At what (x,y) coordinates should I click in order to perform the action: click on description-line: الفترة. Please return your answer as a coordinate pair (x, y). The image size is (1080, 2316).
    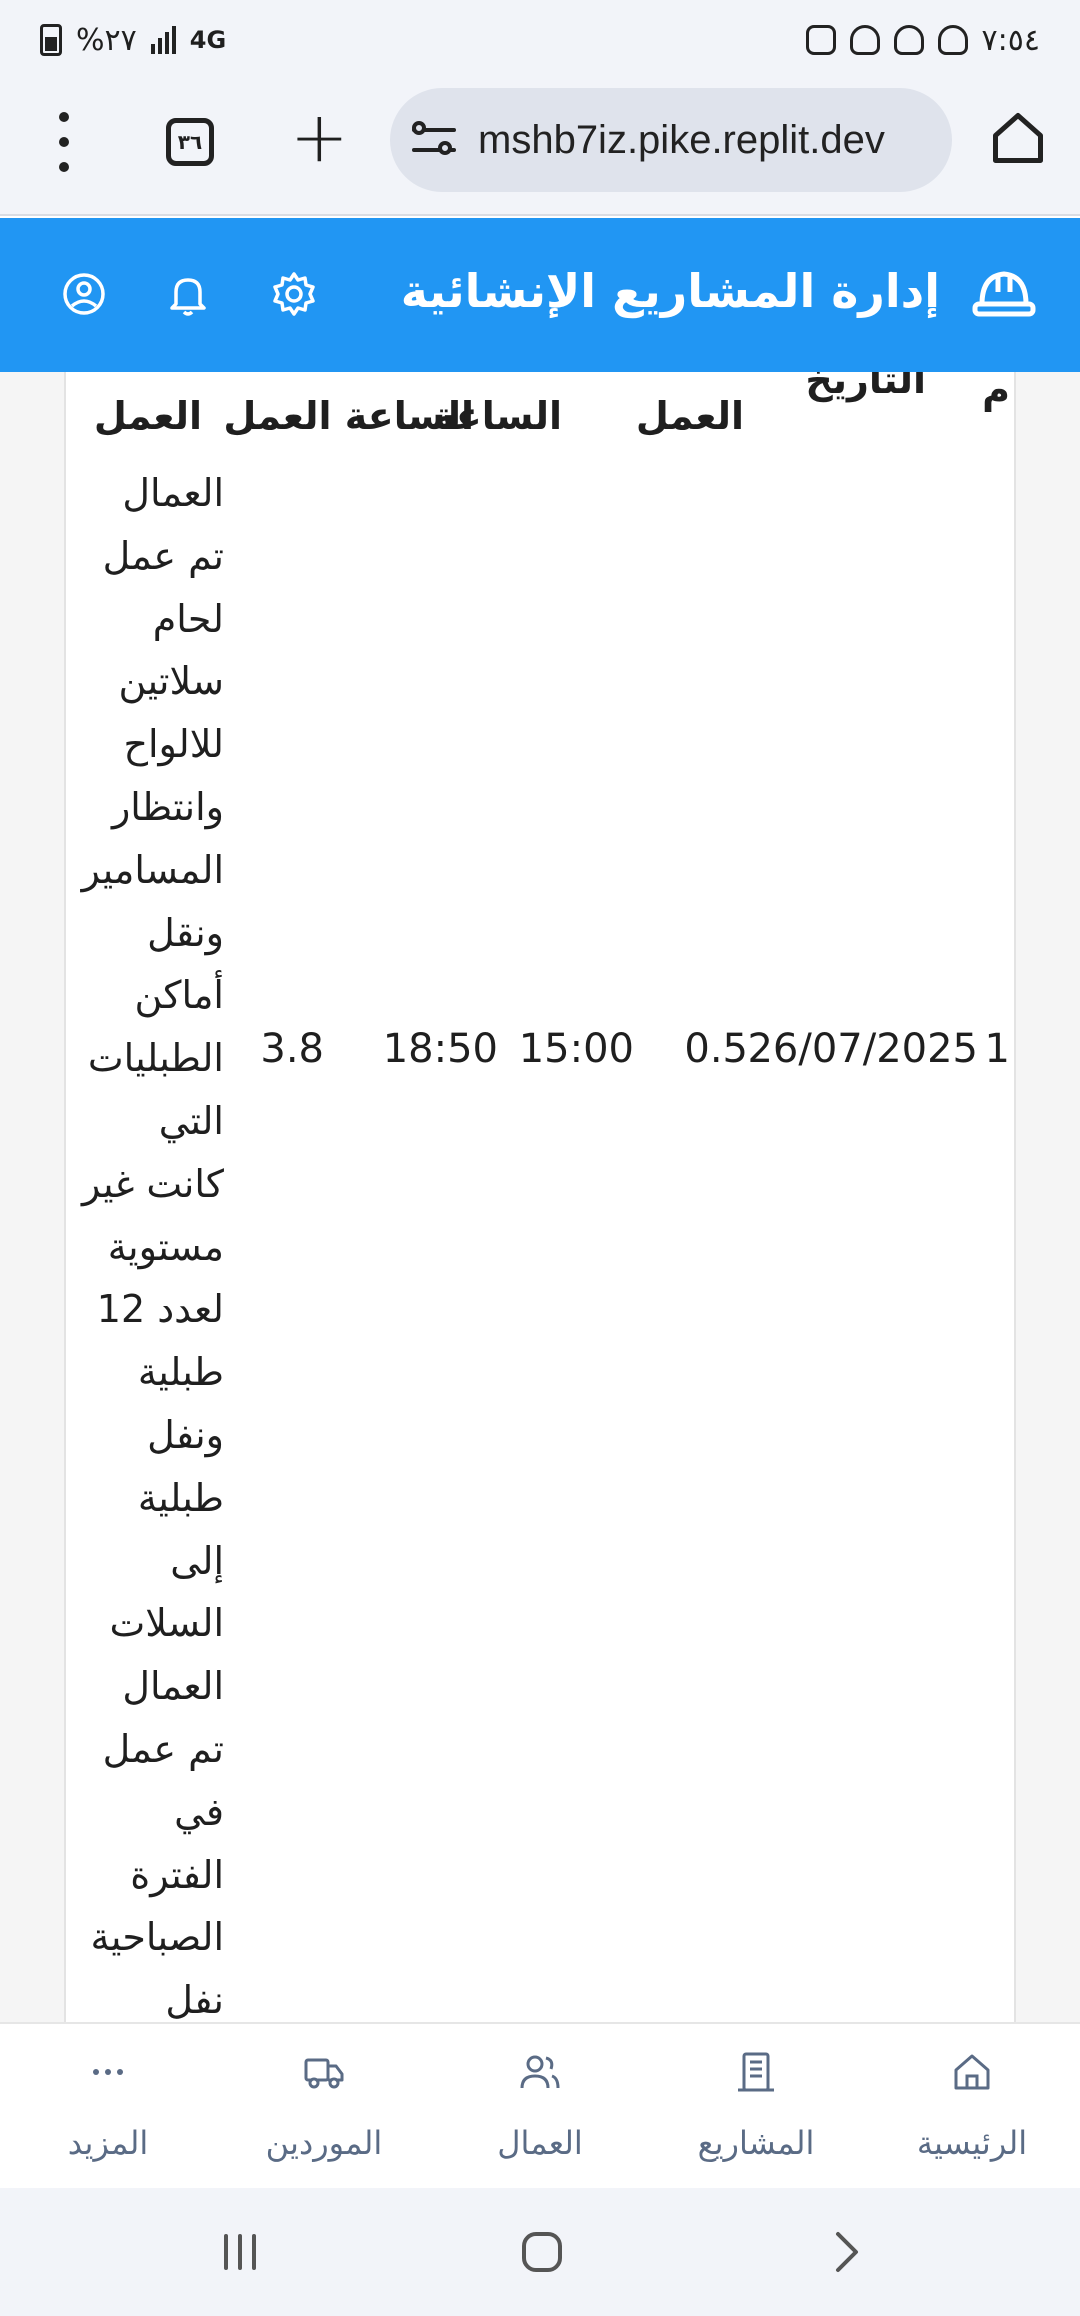
    Looking at the image, I should click on (177, 1874).